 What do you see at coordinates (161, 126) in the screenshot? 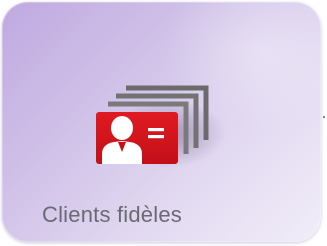
I see `stacked-cards-graphic` at bounding box center [161, 126].